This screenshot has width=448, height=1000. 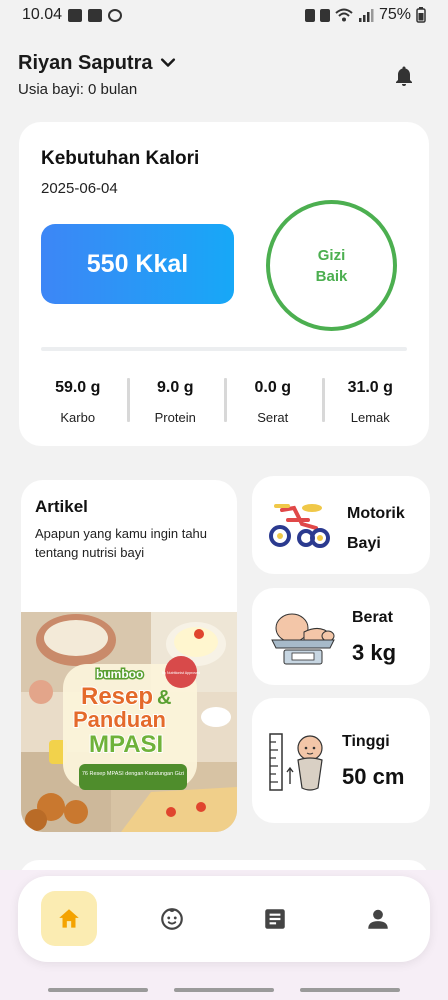 What do you see at coordinates (299, 526) in the screenshot?
I see `tricycle-icon` at bounding box center [299, 526].